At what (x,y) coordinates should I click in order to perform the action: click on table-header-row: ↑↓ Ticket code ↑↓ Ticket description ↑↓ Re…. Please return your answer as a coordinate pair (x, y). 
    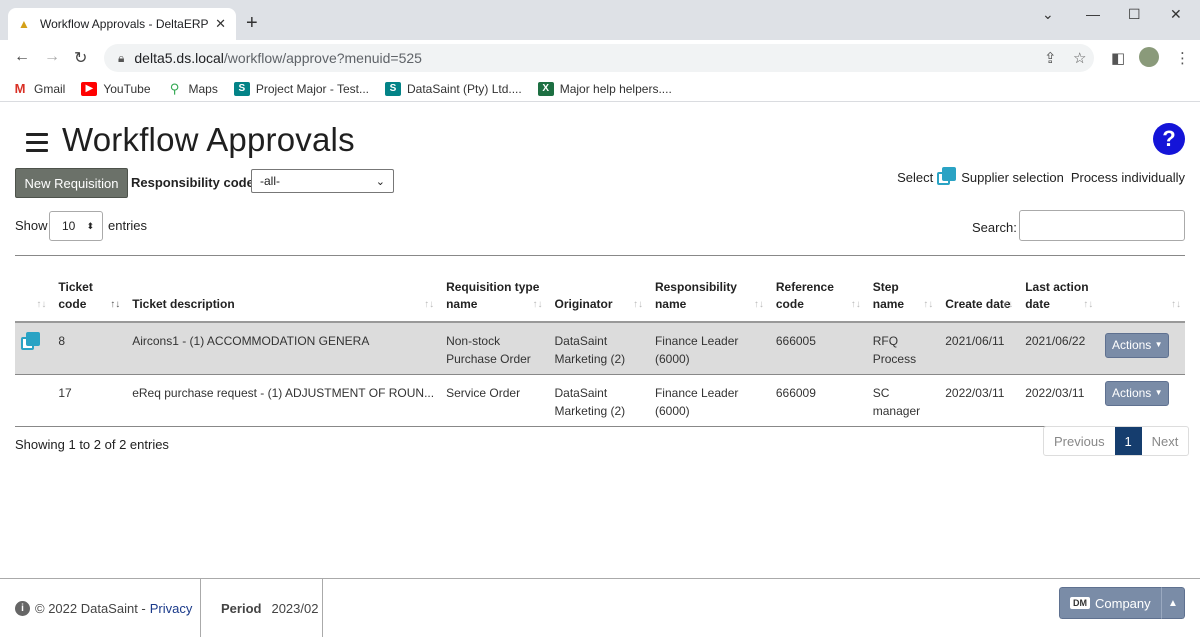
    Looking at the image, I should click on (600, 288).